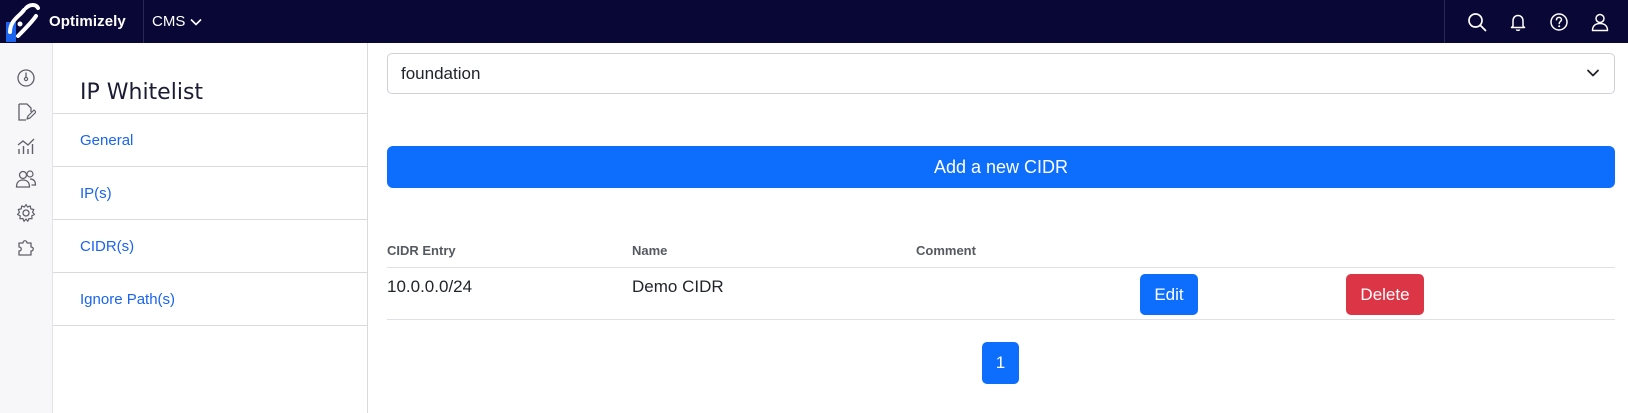 This screenshot has height=413, width=1628. What do you see at coordinates (1477, 22) in the screenshot?
I see `search-icon` at bounding box center [1477, 22].